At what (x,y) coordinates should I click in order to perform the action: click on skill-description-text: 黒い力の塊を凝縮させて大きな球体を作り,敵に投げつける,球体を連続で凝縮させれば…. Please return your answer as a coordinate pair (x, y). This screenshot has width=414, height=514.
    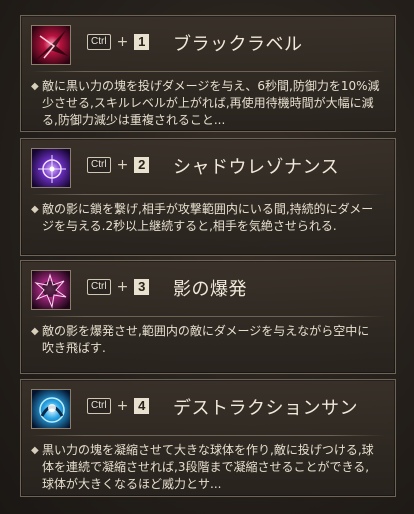
    Looking at the image, I should click on (208, 467).